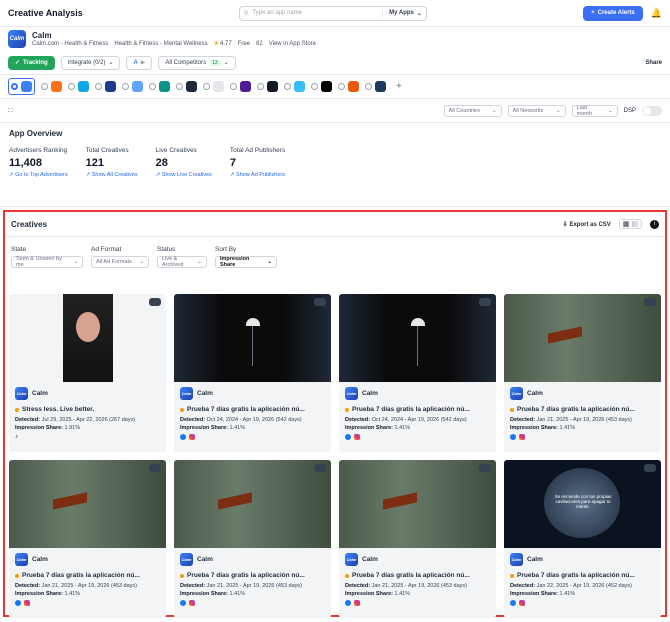 This screenshot has width=670, height=622. I want to click on search-icon: ⚲, so click(246, 13).